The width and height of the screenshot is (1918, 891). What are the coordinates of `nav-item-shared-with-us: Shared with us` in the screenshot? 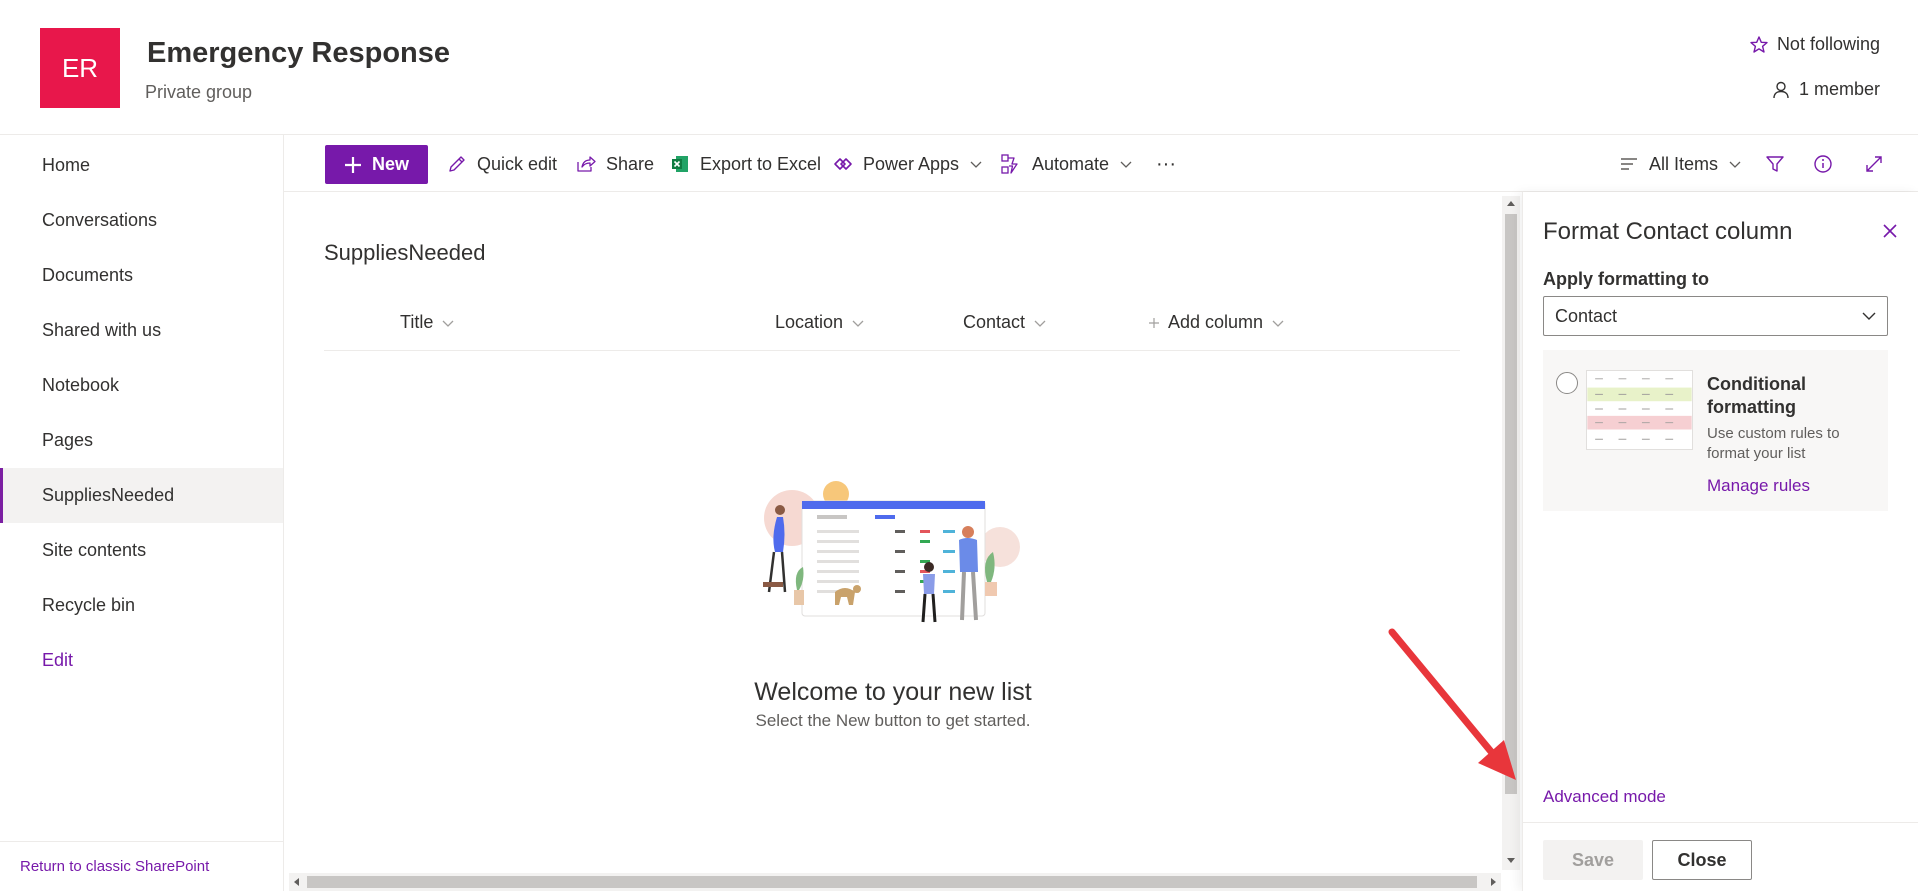 It's located at (141, 330).